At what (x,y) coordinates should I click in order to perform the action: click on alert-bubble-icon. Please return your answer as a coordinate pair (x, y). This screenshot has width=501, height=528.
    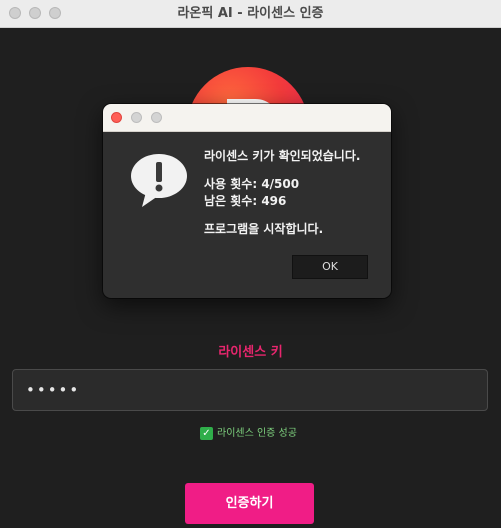
    Looking at the image, I should click on (159, 180).